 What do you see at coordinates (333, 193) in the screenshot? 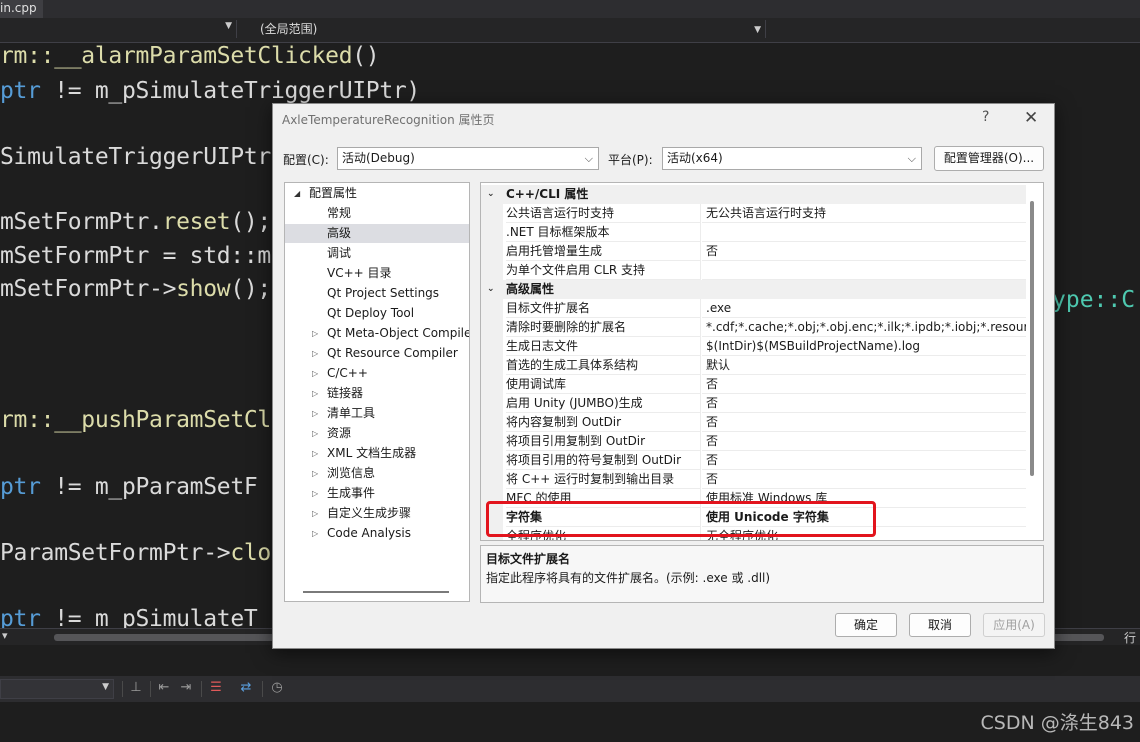
I see `tree-root-label: 配置属性` at bounding box center [333, 193].